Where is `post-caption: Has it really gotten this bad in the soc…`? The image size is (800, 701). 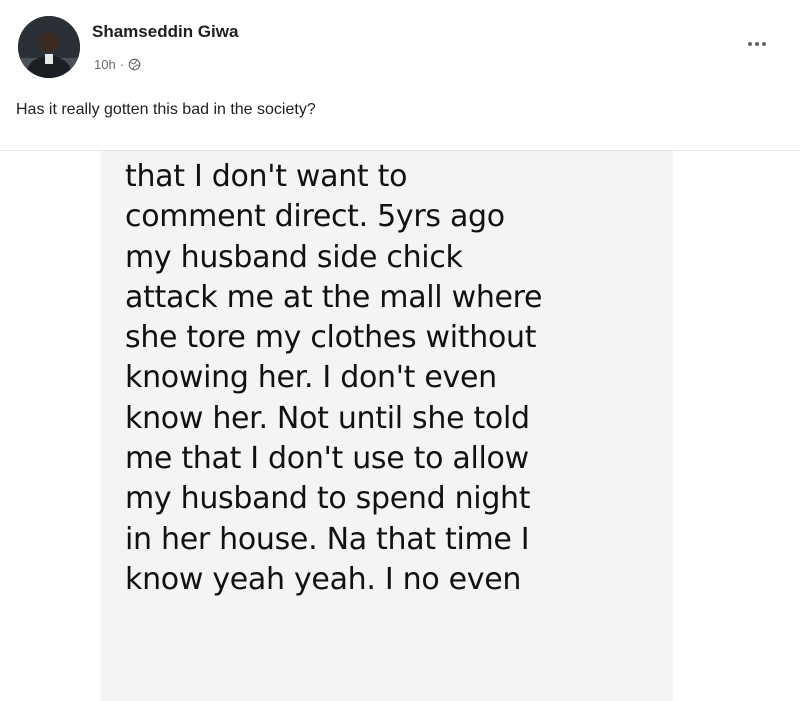 post-caption: Has it really gotten this bad in the soc… is located at coordinates (166, 109).